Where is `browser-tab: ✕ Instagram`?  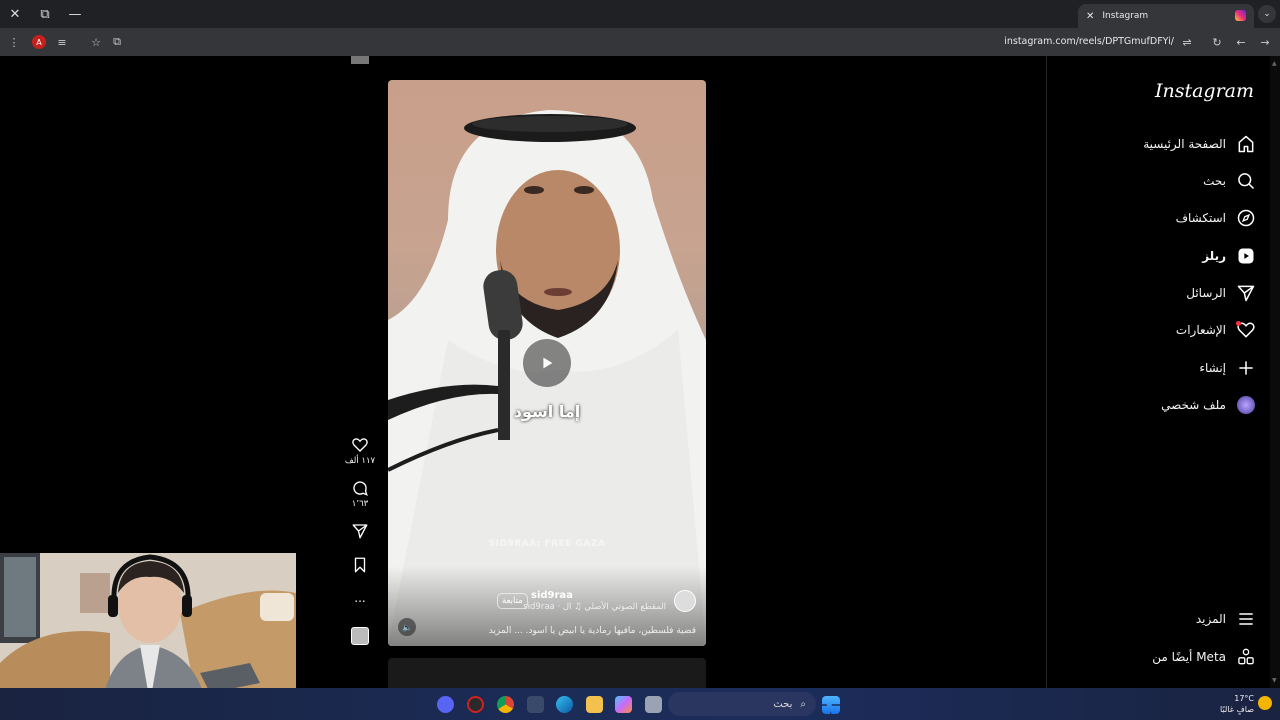
browser-tab: ✕ Instagram is located at coordinates (1166, 16).